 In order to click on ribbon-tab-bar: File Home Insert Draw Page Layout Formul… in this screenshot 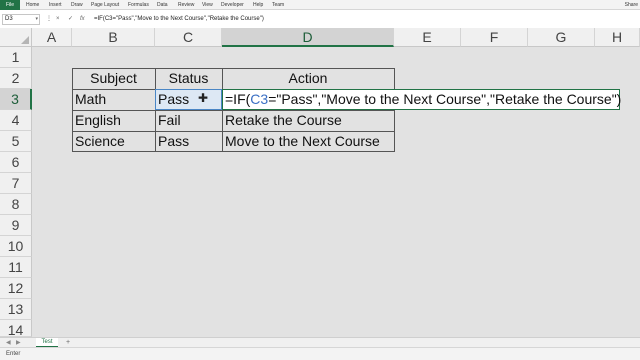, I will do `click(320, 5)`.